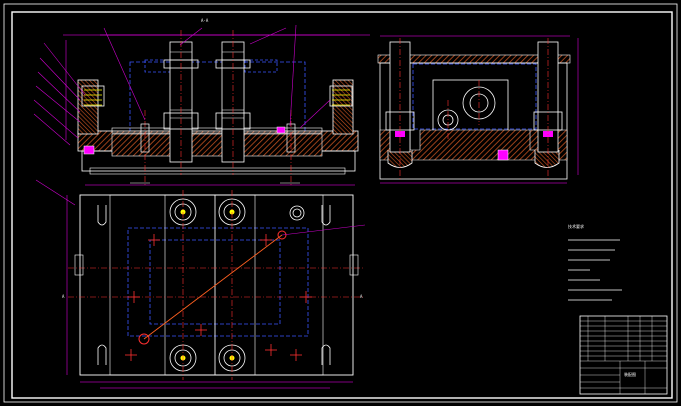  I want to click on notes-heading: 技术要求, so click(576, 226).